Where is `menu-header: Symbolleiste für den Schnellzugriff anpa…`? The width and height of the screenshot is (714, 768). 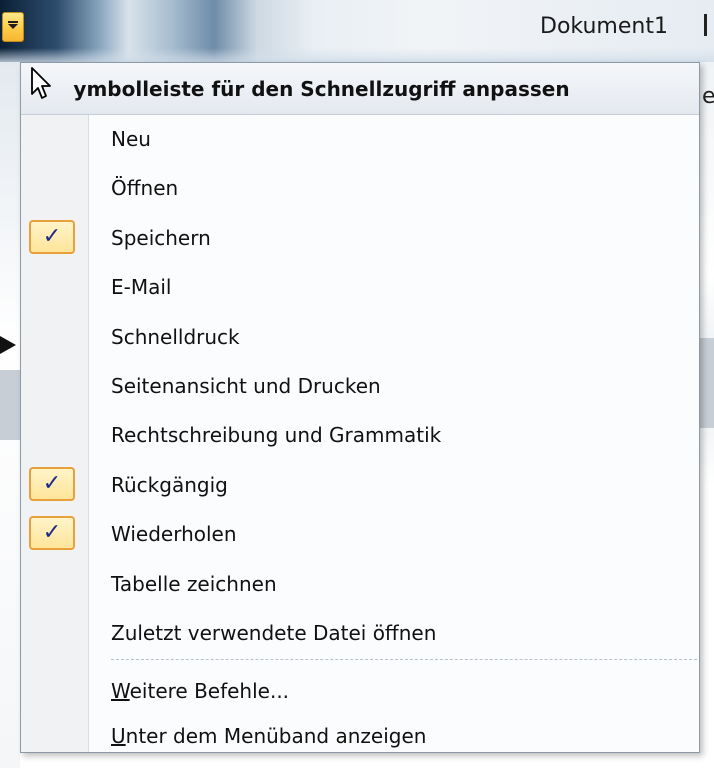 menu-header: Symbolleiste für den Schnellzugriff anpa… is located at coordinates (360, 89).